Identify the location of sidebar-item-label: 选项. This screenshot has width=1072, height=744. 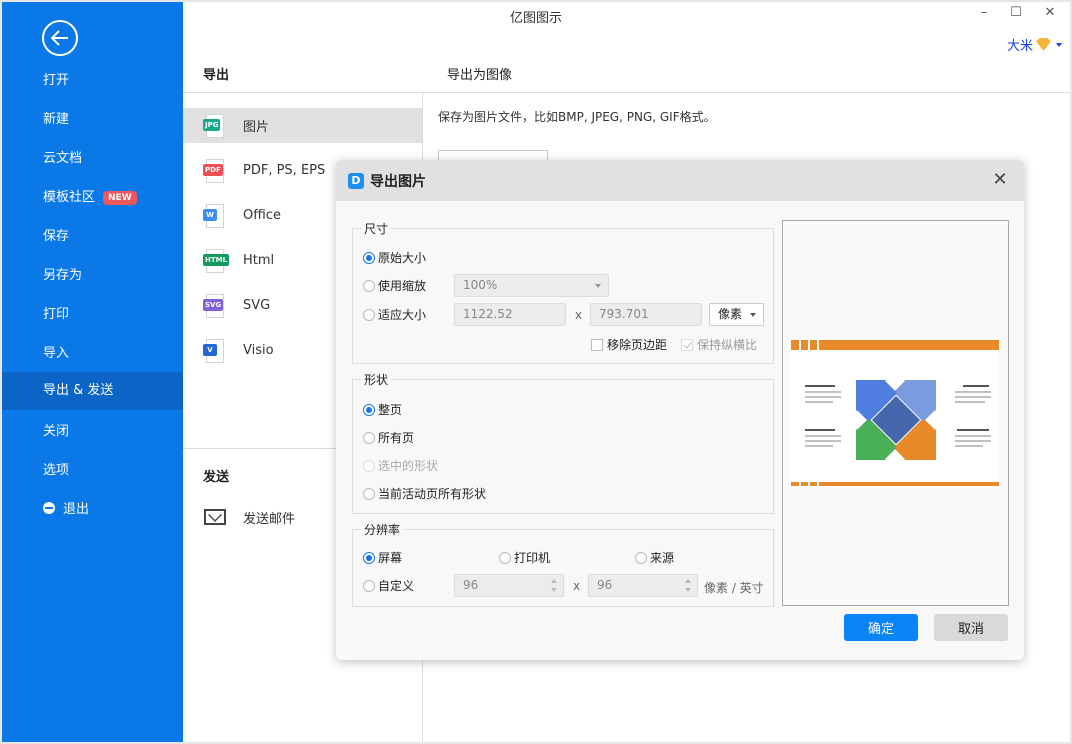
(56, 470).